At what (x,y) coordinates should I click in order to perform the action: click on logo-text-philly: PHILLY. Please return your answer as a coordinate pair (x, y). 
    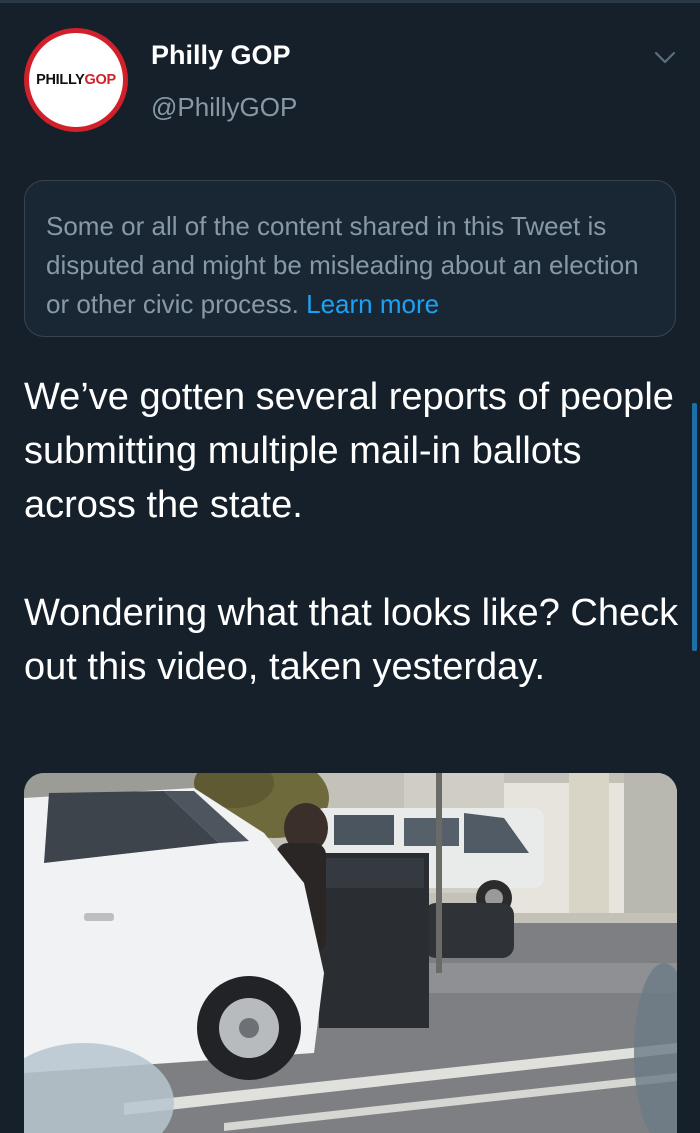
    Looking at the image, I should click on (60, 80).